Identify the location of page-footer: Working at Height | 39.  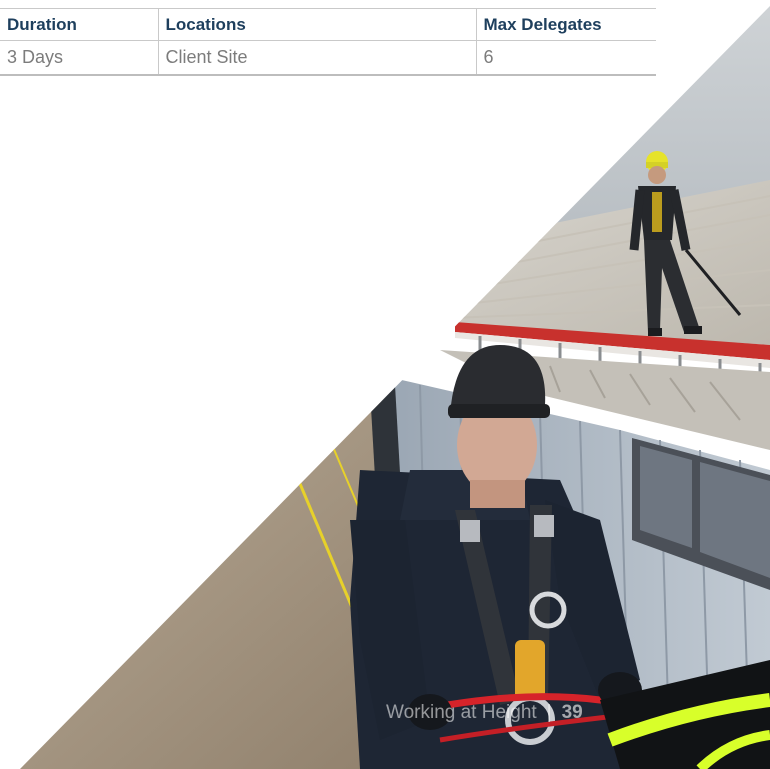
(484, 713).